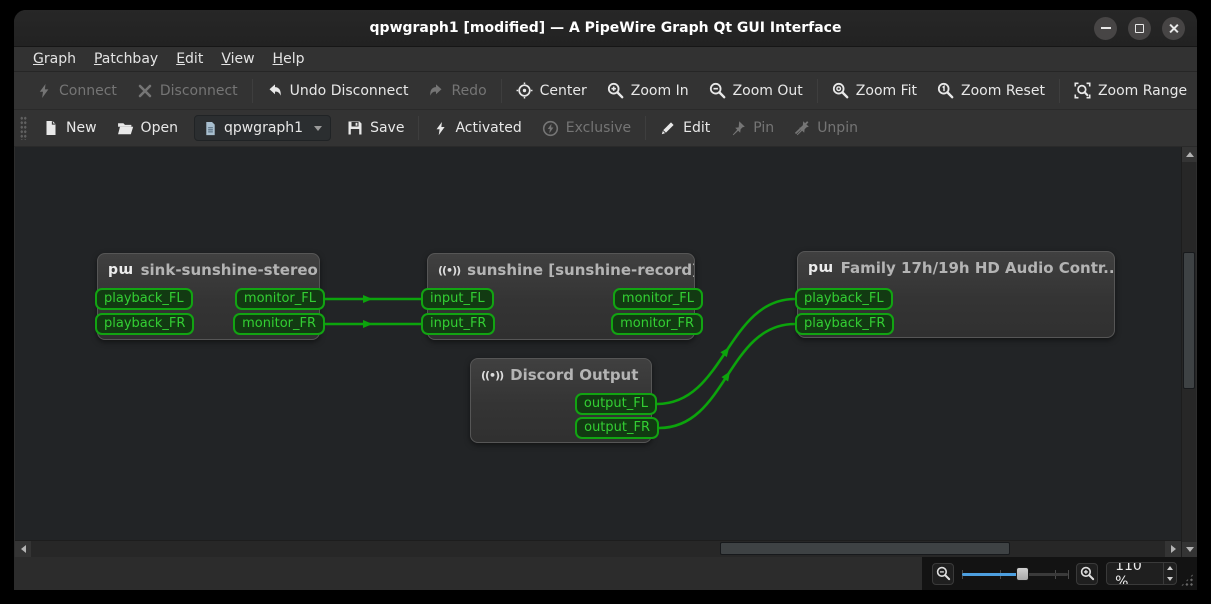 Image resolution: width=1211 pixels, height=604 pixels. I want to click on node-title: sink-sunshine-stereo, so click(229, 270).